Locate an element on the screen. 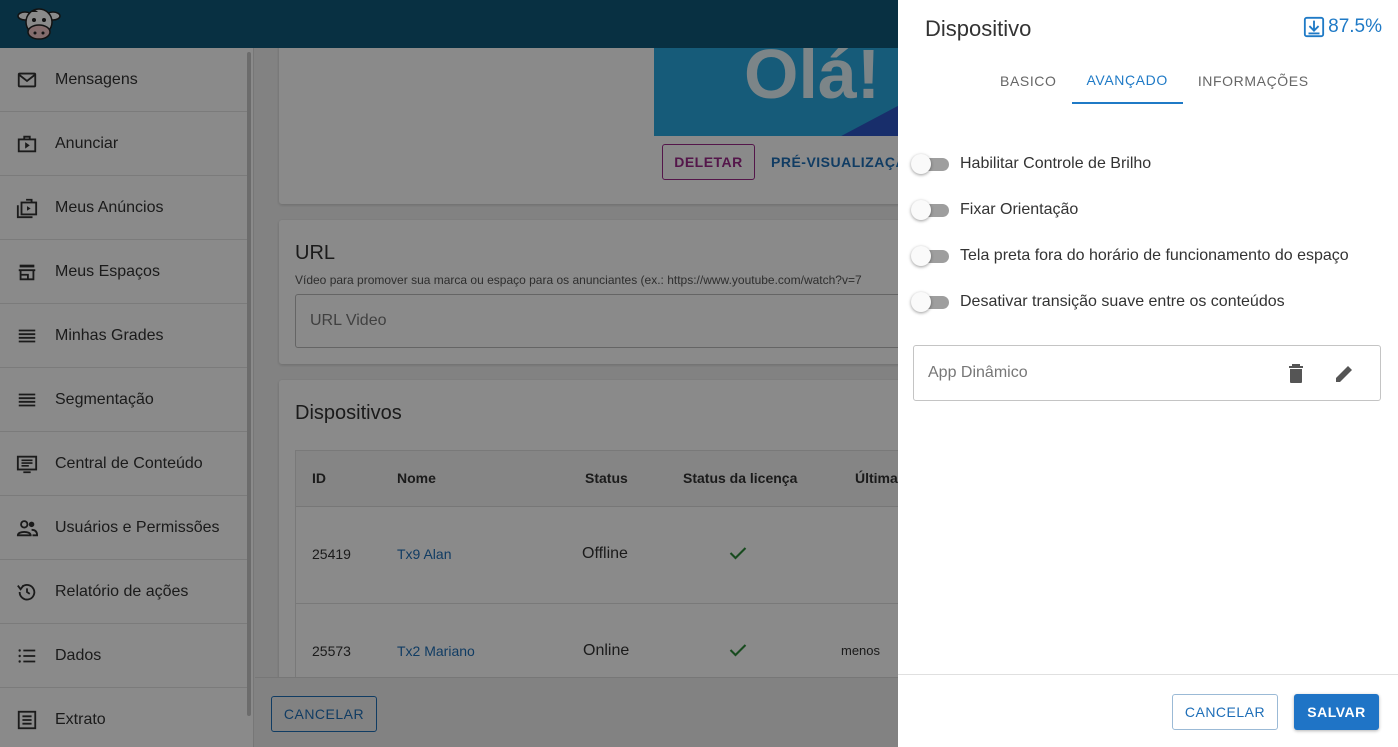  tab-avancado: AVANÇADO is located at coordinates (1127, 81).